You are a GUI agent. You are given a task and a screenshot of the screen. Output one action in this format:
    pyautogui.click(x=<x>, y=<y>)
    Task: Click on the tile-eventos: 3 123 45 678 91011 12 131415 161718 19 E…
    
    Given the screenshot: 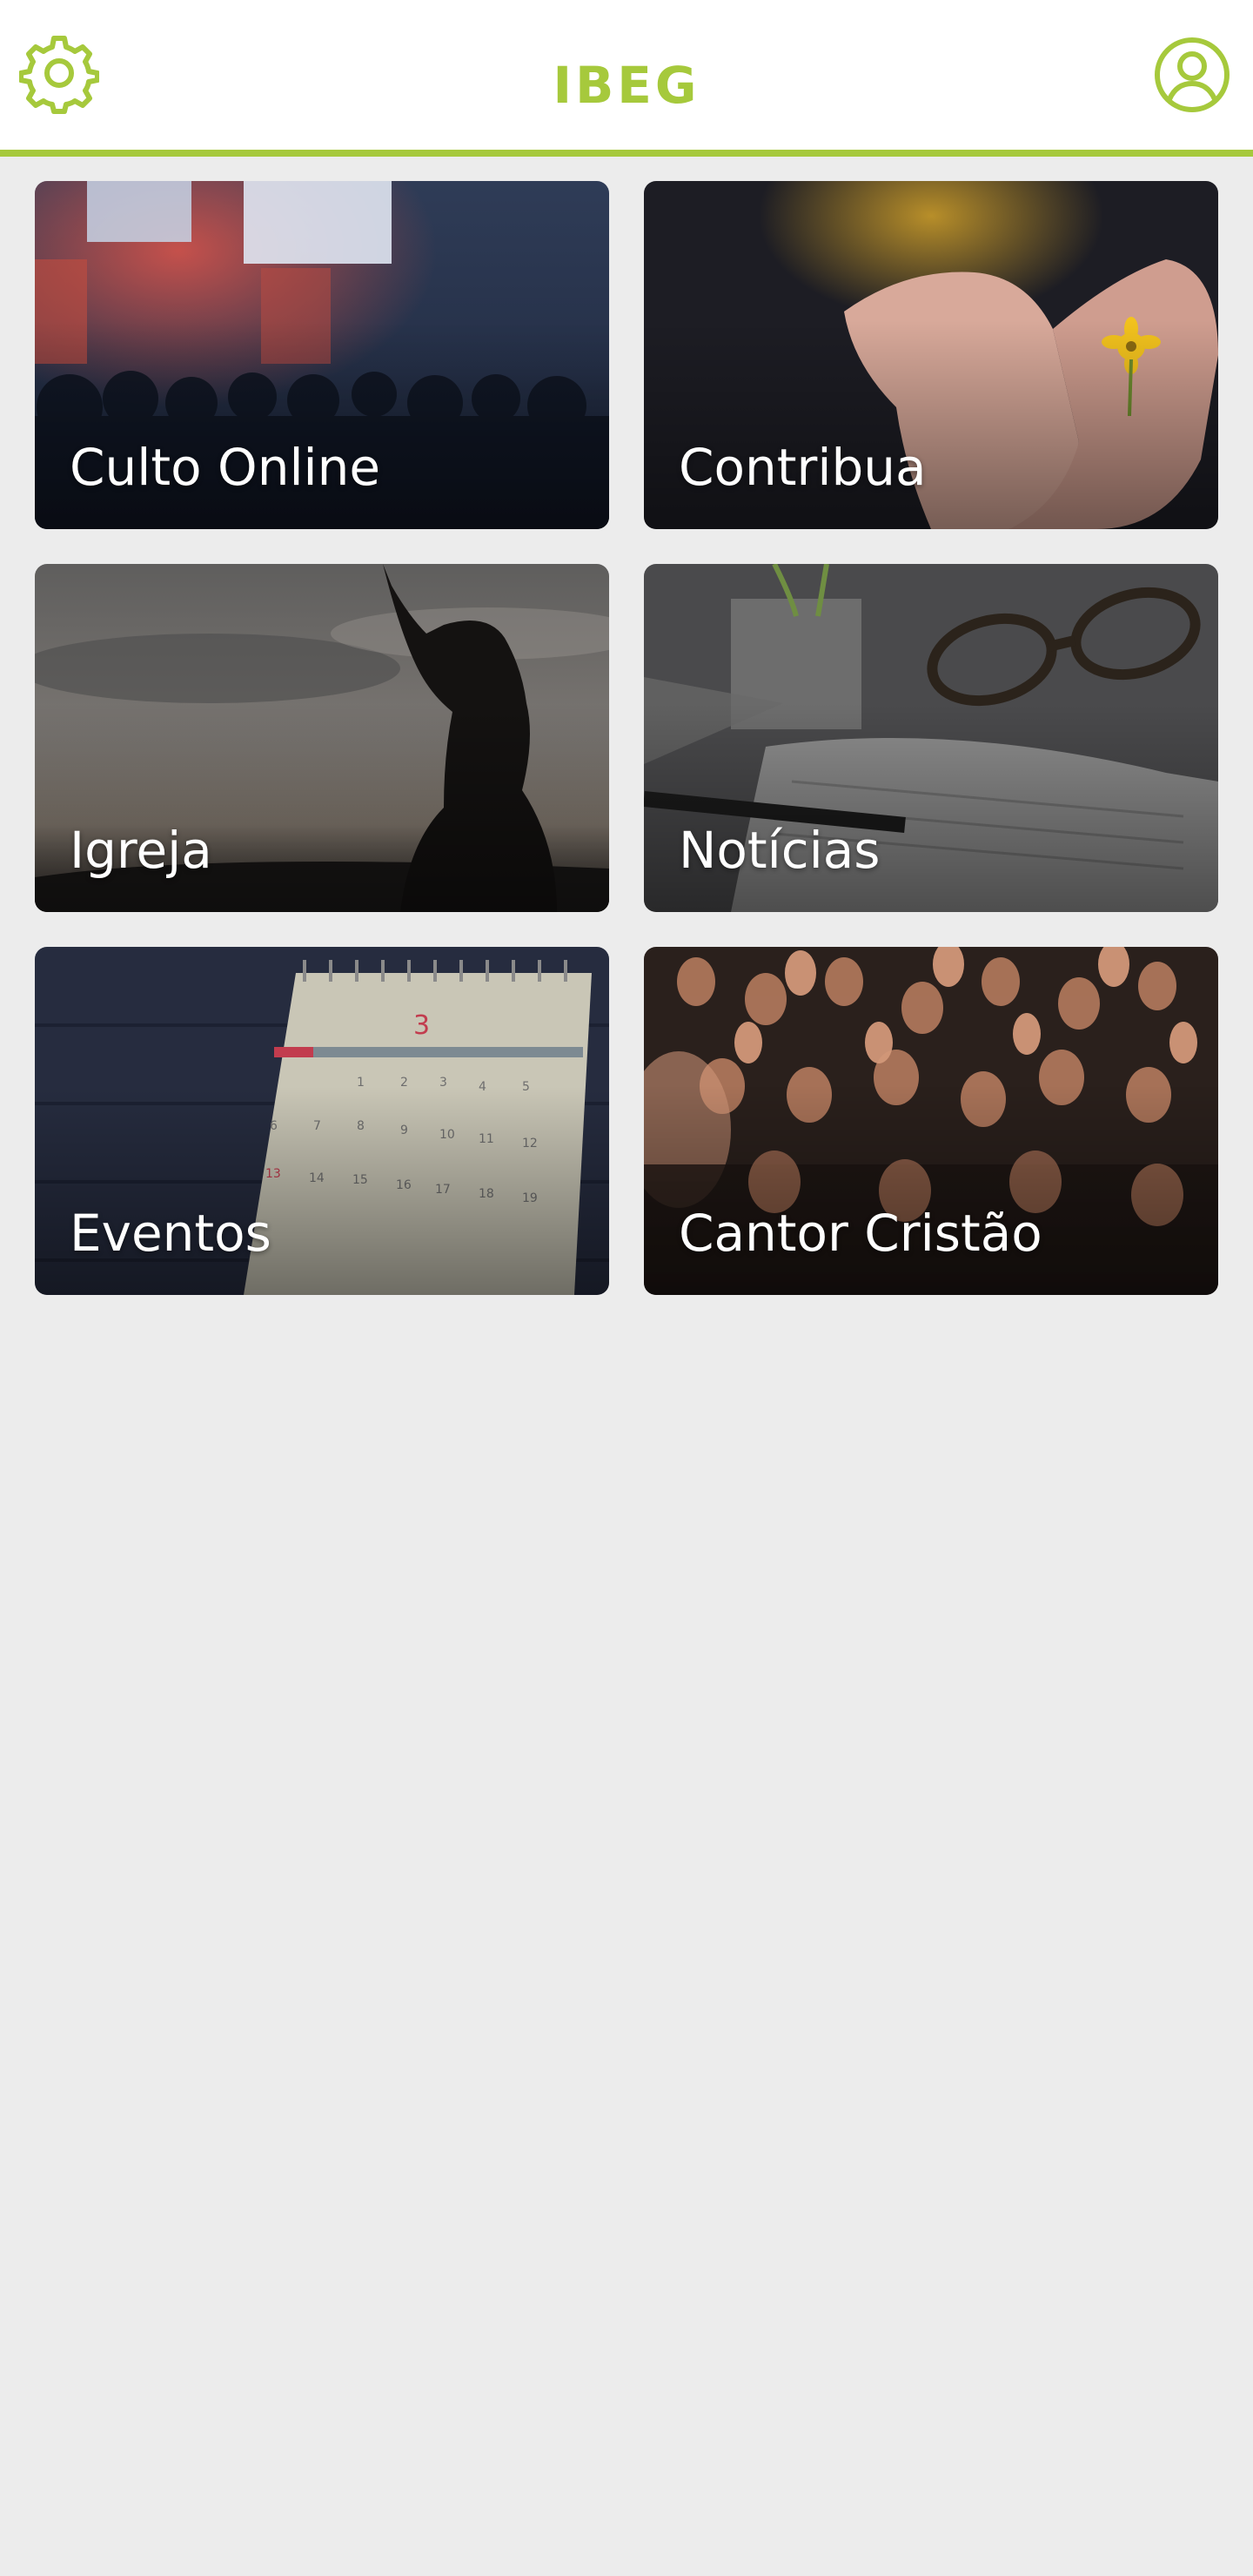 What is the action you would take?
    pyautogui.click(x=322, y=1121)
    